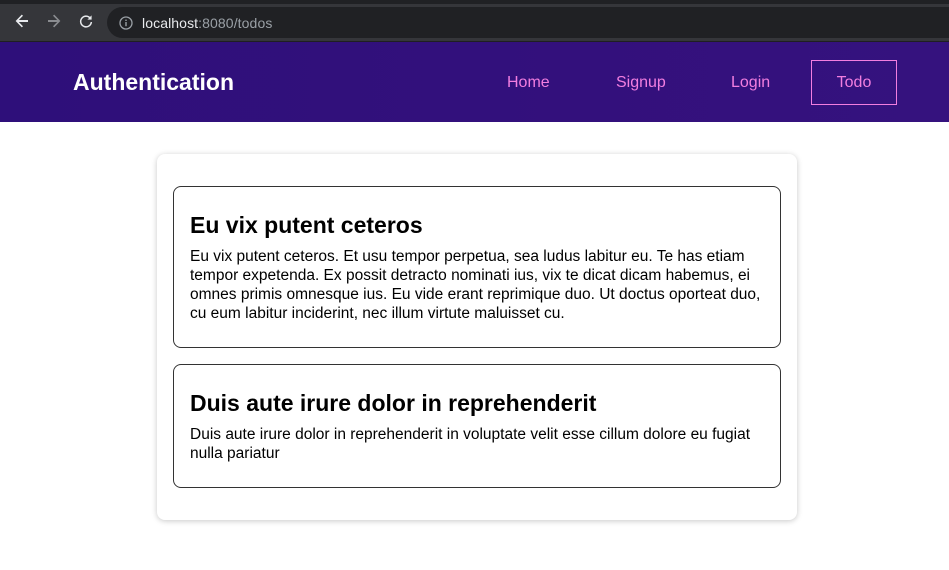  What do you see at coordinates (306, 225) in the screenshot?
I see `todo-title: Eu vix putent ceteros` at bounding box center [306, 225].